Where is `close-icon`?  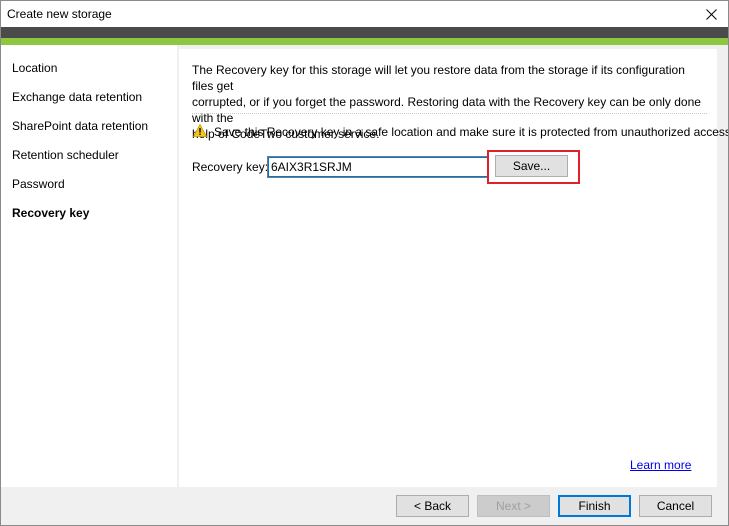
close-icon is located at coordinates (711, 14).